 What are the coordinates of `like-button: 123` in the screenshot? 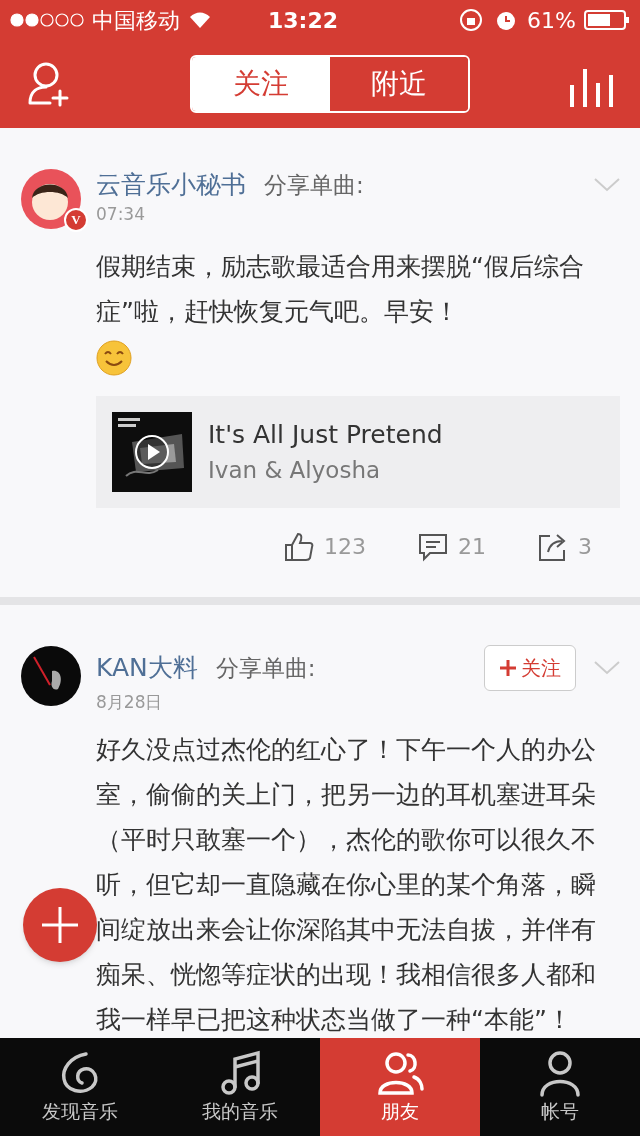 It's located at (325, 546).